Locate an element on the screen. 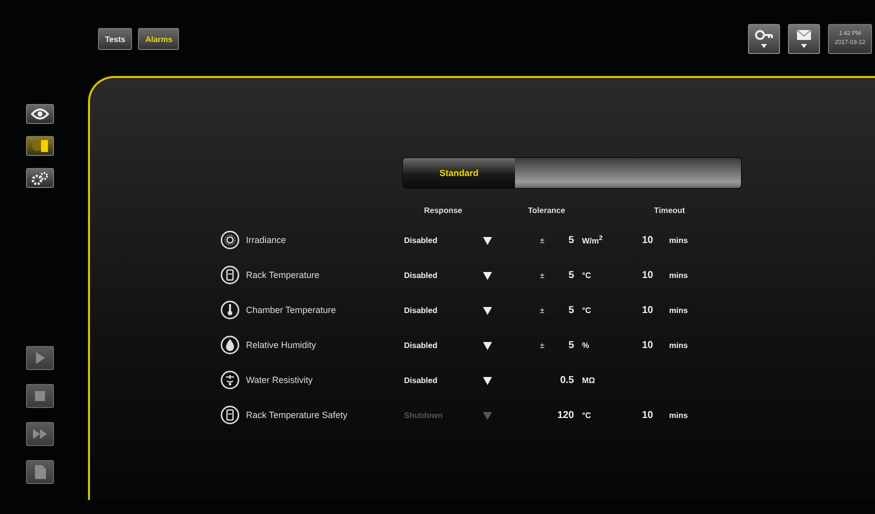  eye-icon is located at coordinates (40, 114).